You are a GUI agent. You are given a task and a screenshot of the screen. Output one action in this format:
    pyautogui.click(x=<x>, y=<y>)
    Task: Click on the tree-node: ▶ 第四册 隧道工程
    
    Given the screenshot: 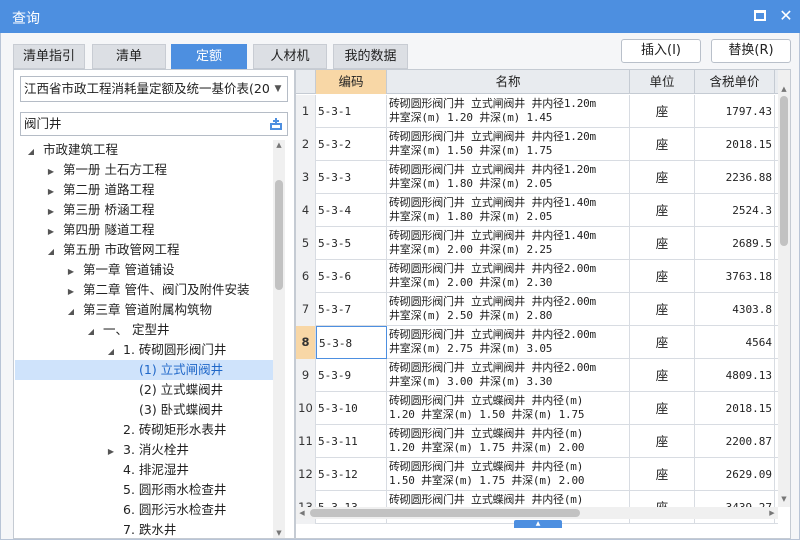 What is the action you would take?
    pyautogui.click(x=144, y=230)
    